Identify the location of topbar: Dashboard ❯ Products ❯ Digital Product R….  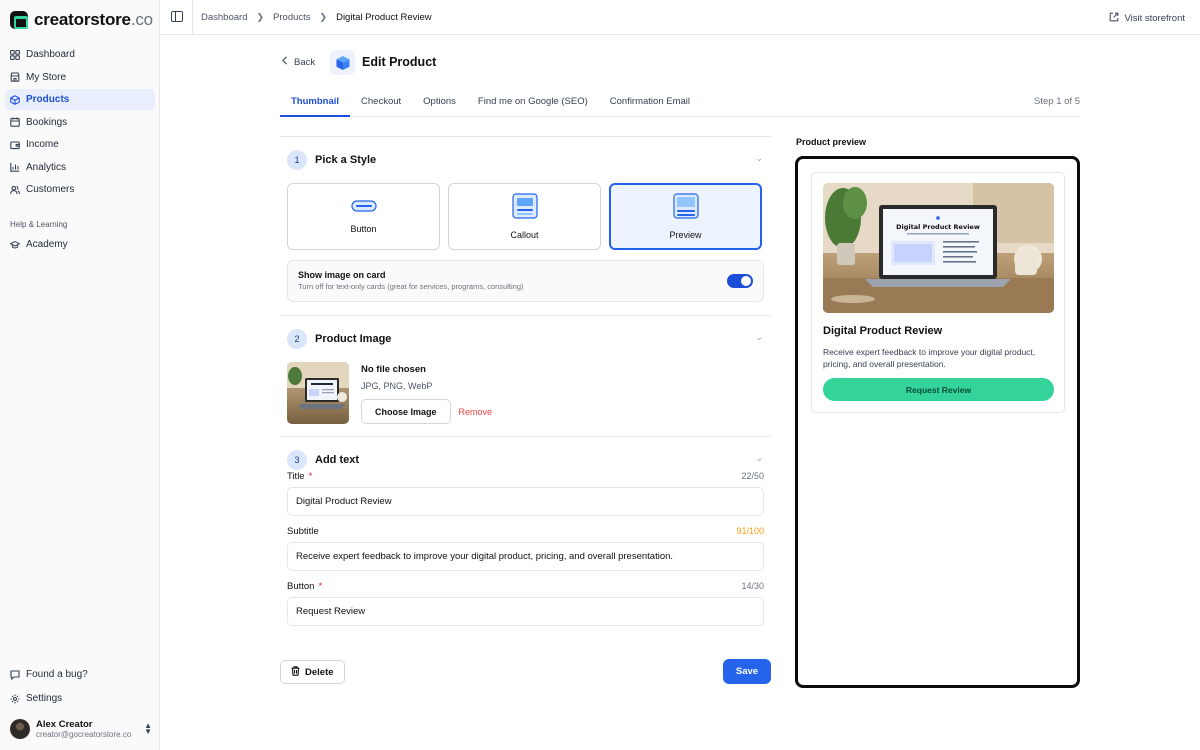
(680, 17).